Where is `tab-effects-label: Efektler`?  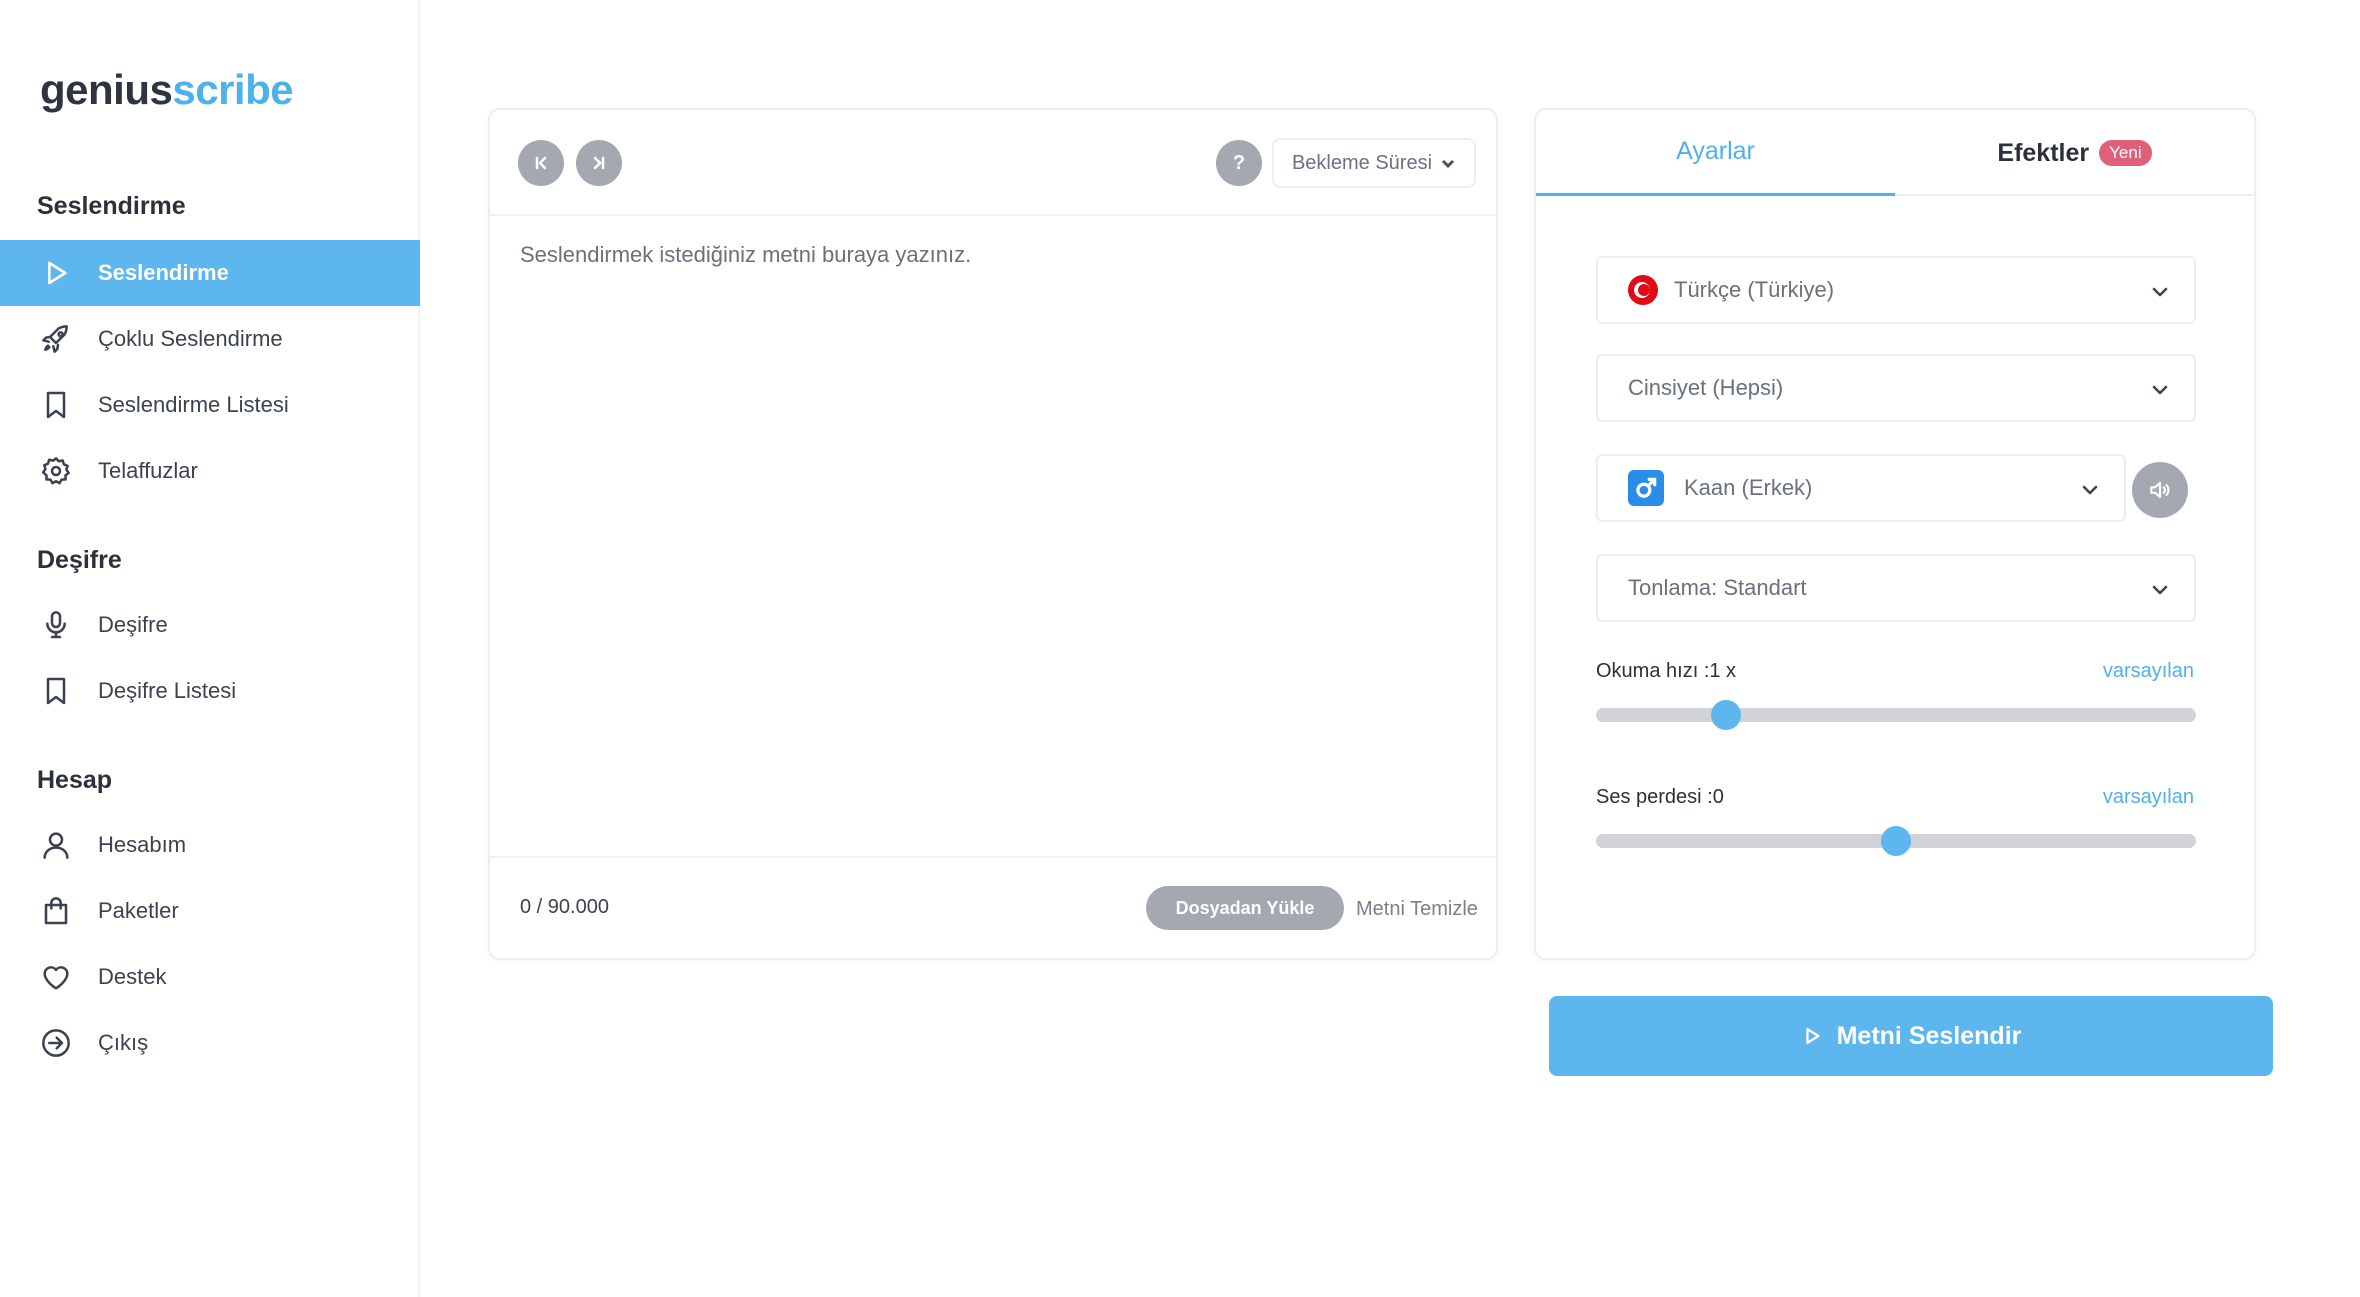 tab-effects-label: Efektler is located at coordinates (2043, 152).